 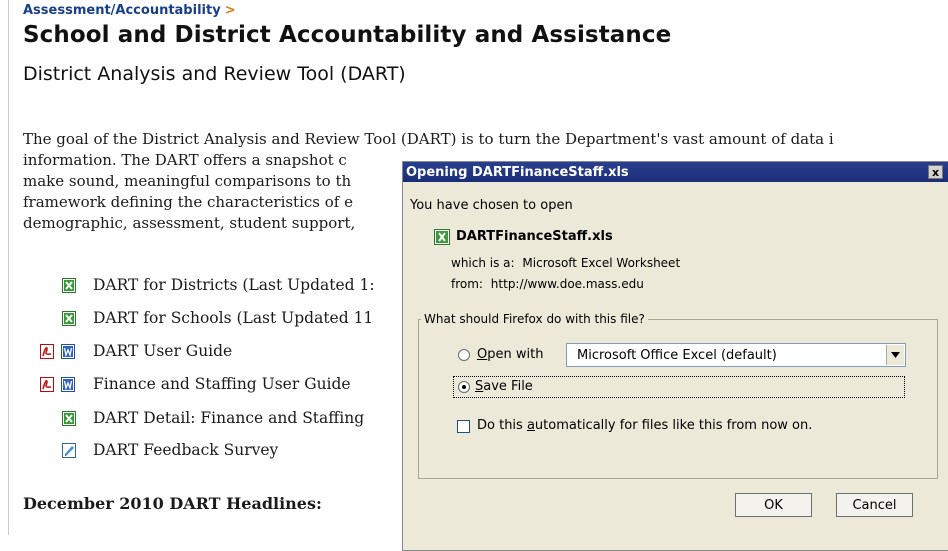 I want to click on dialog-filename: DARTFinanceStaff.xls, so click(x=534, y=236).